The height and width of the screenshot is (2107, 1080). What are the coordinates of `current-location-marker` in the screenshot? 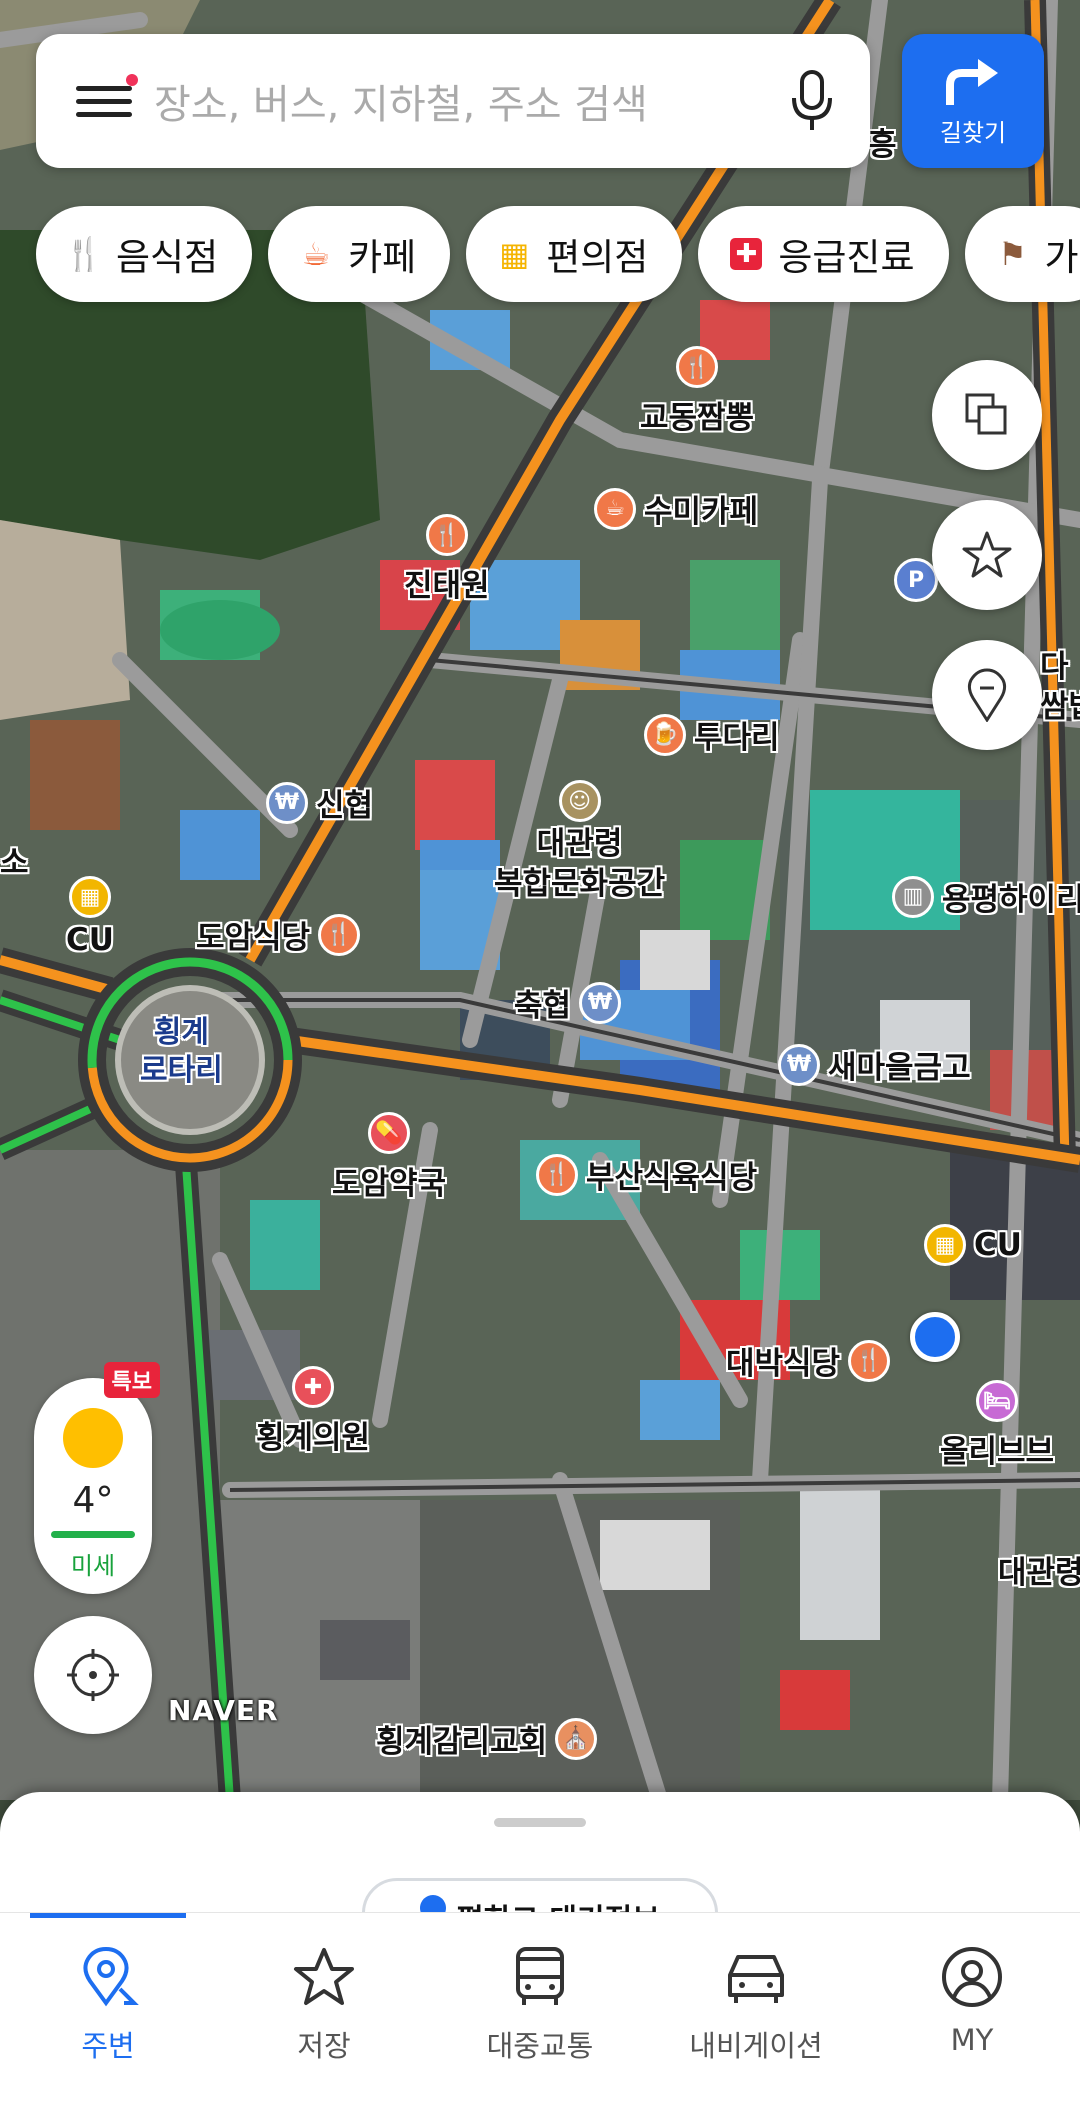 It's located at (935, 1337).